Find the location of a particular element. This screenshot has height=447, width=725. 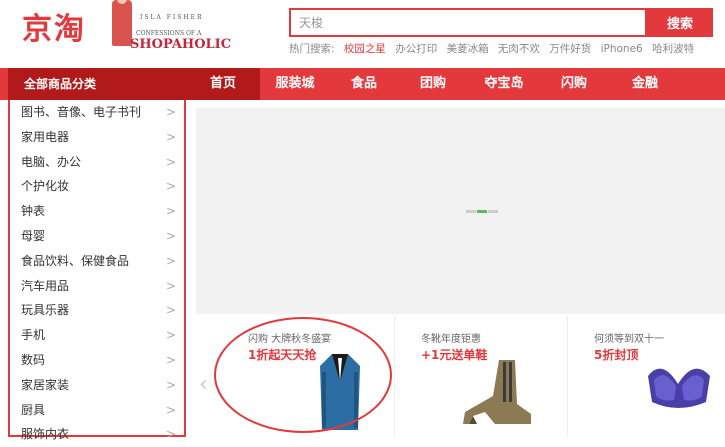

search-box is located at coordinates (468, 22).